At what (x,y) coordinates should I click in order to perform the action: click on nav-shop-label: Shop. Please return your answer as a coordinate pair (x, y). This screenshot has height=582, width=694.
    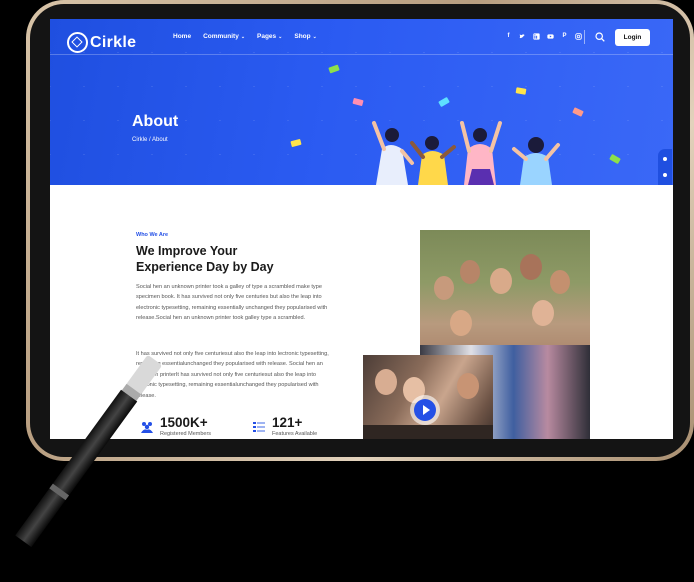
    Looking at the image, I should click on (302, 36).